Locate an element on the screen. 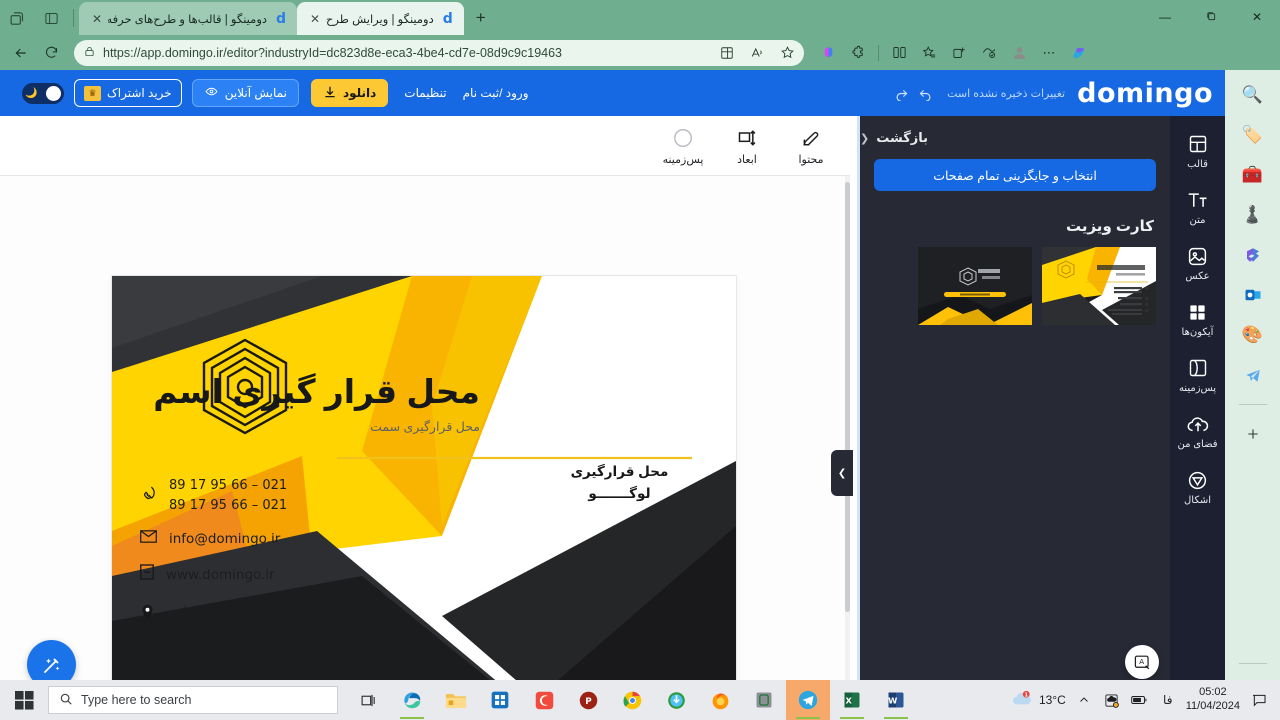 The image size is (1280, 720). edit-toolbar: محتوا ابعاد پس‌زمینه is located at coordinates (425, 146).